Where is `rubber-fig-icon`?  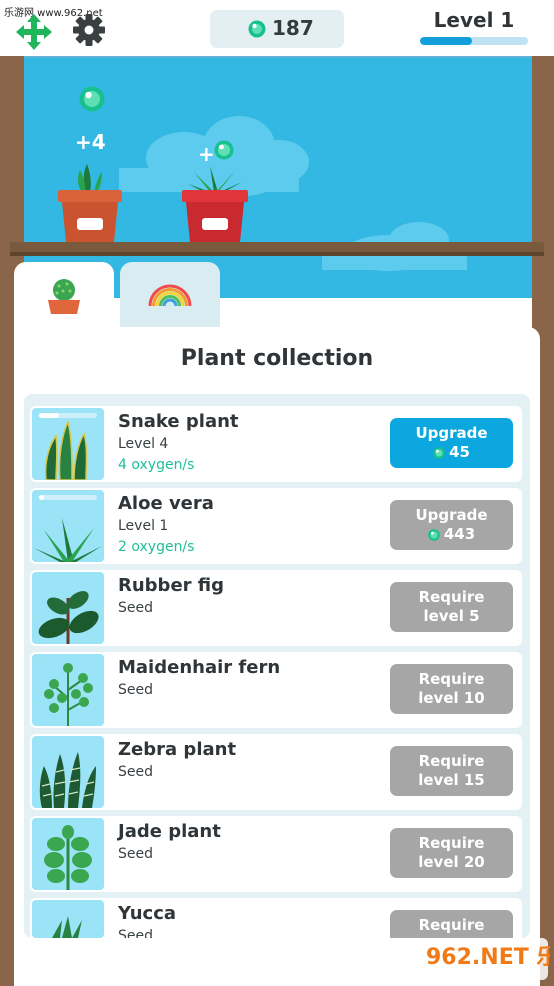 rubber-fig-icon is located at coordinates (68, 617).